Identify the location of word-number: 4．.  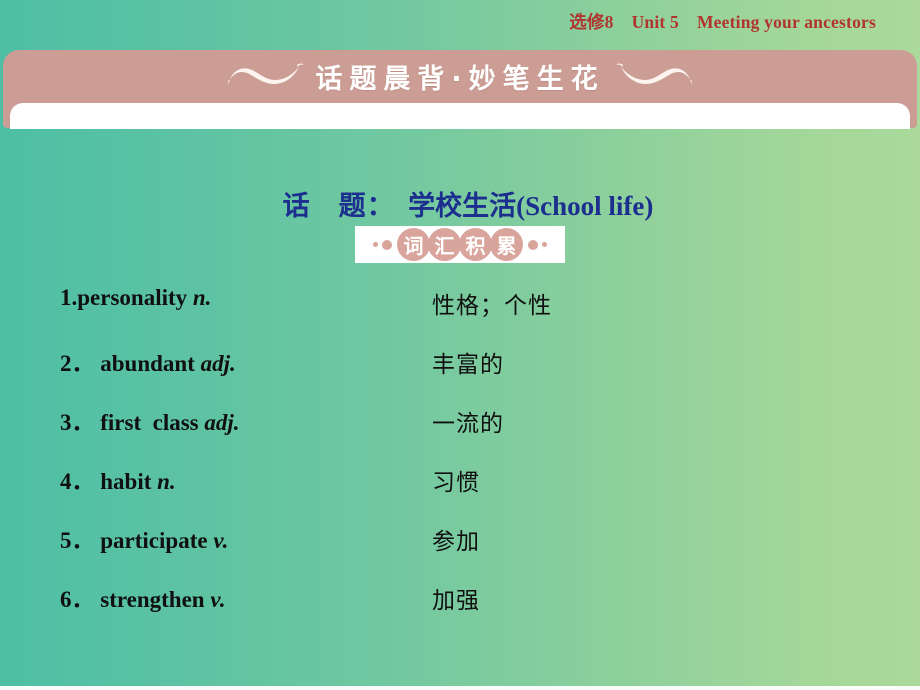
(77, 481).